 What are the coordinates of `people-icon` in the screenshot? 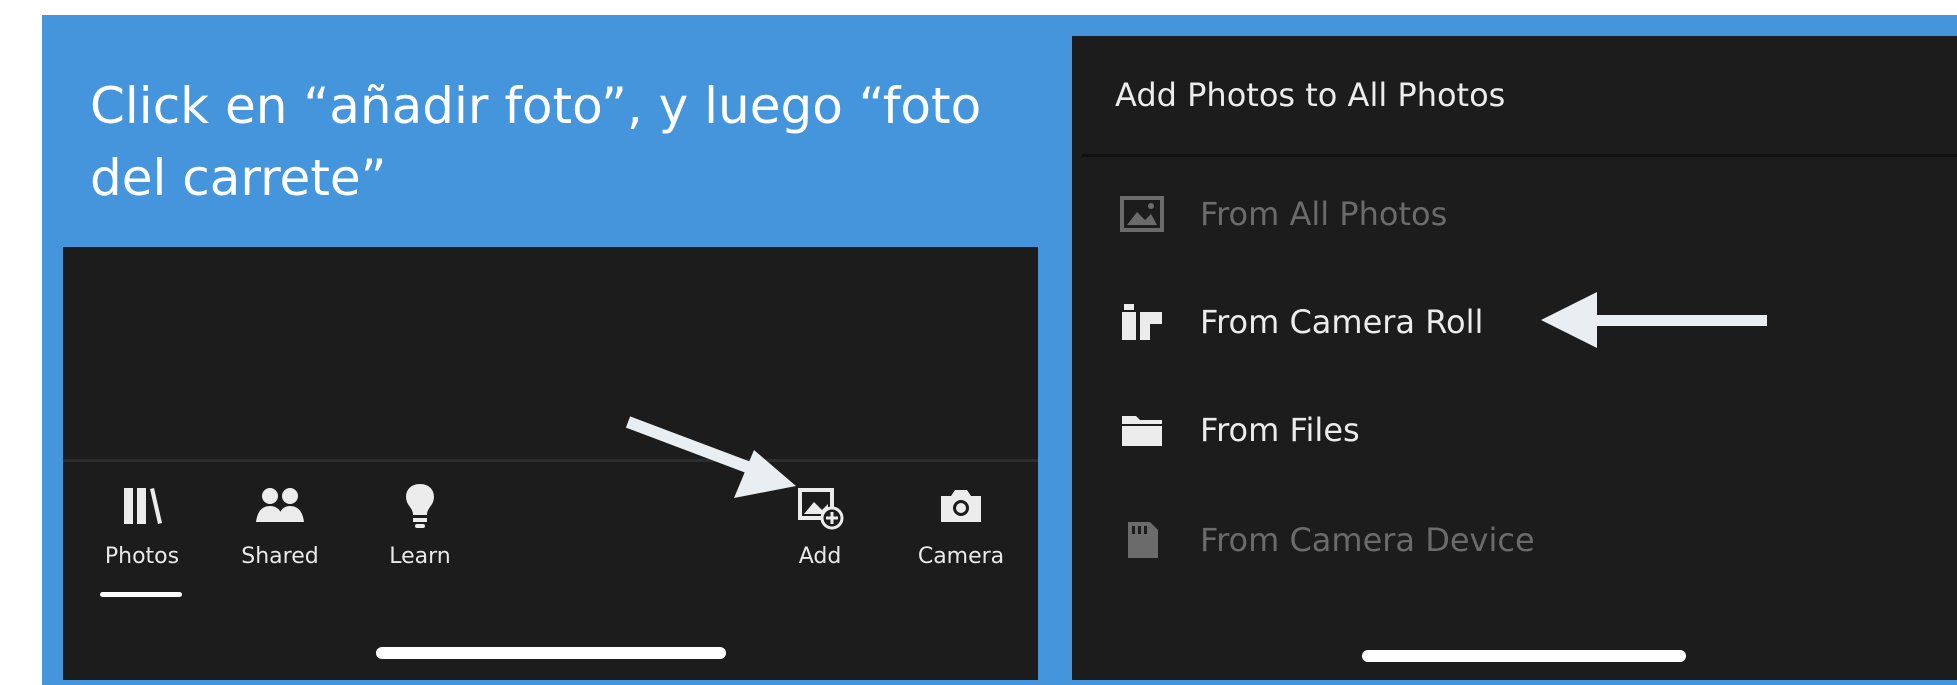 It's located at (280, 505).